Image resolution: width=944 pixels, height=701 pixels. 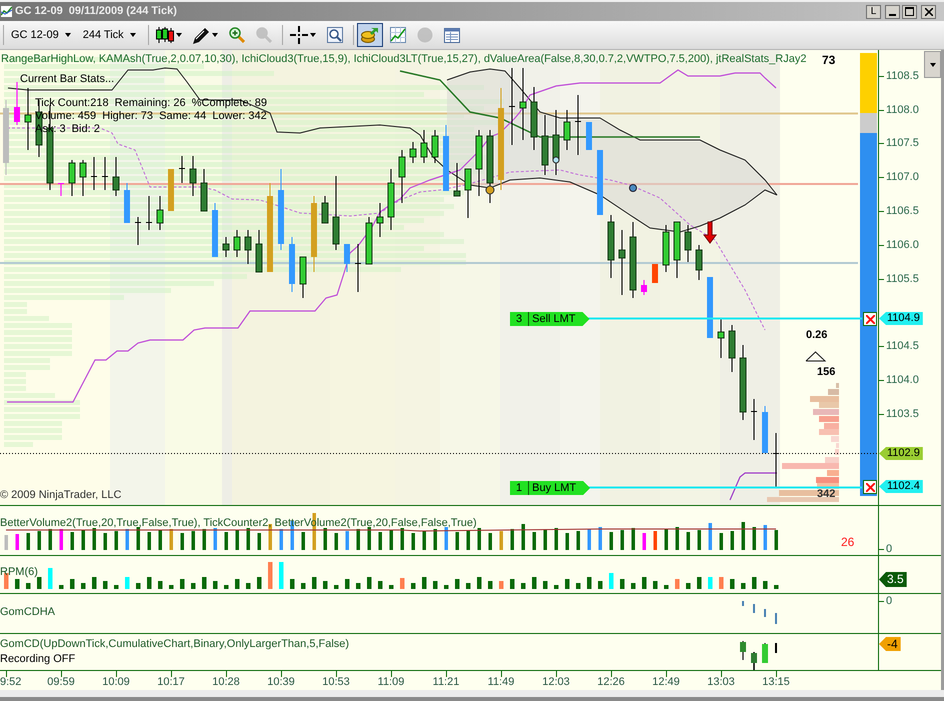 What do you see at coordinates (902, 177) in the screenshot?
I see `price-label: 1107.0` at bounding box center [902, 177].